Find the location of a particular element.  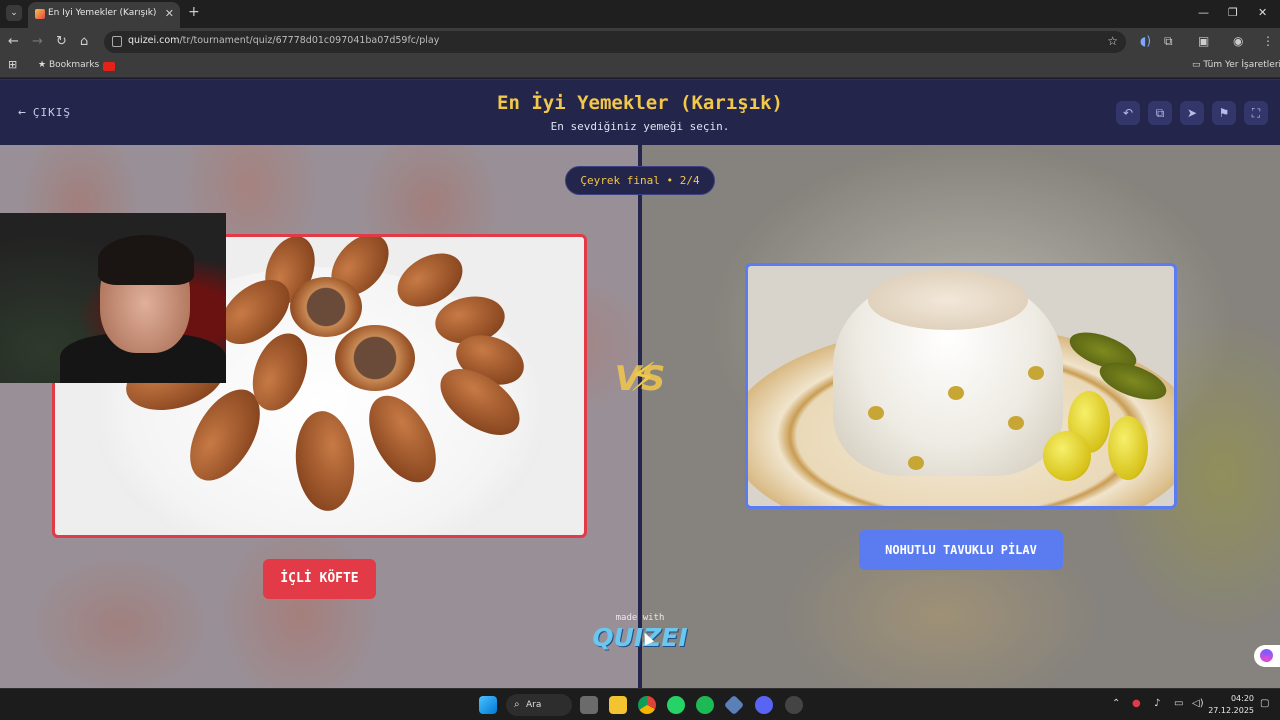

start-icon is located at coordinates (488, 705).